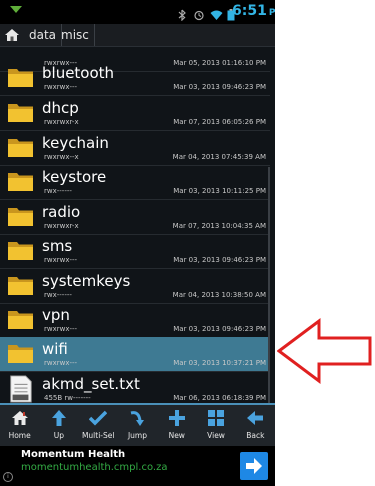  What do you see at coordinates (19, 418) in the screenshot?
I see `home-icon` at bounding box center [19, 418].